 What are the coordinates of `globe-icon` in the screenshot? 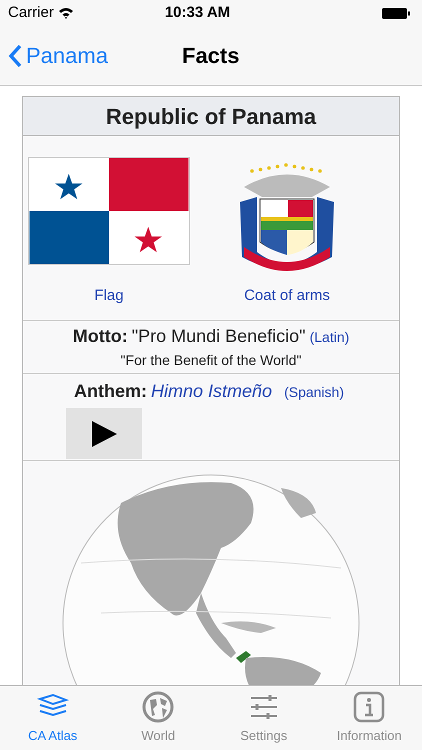 It's located at (158, 707).